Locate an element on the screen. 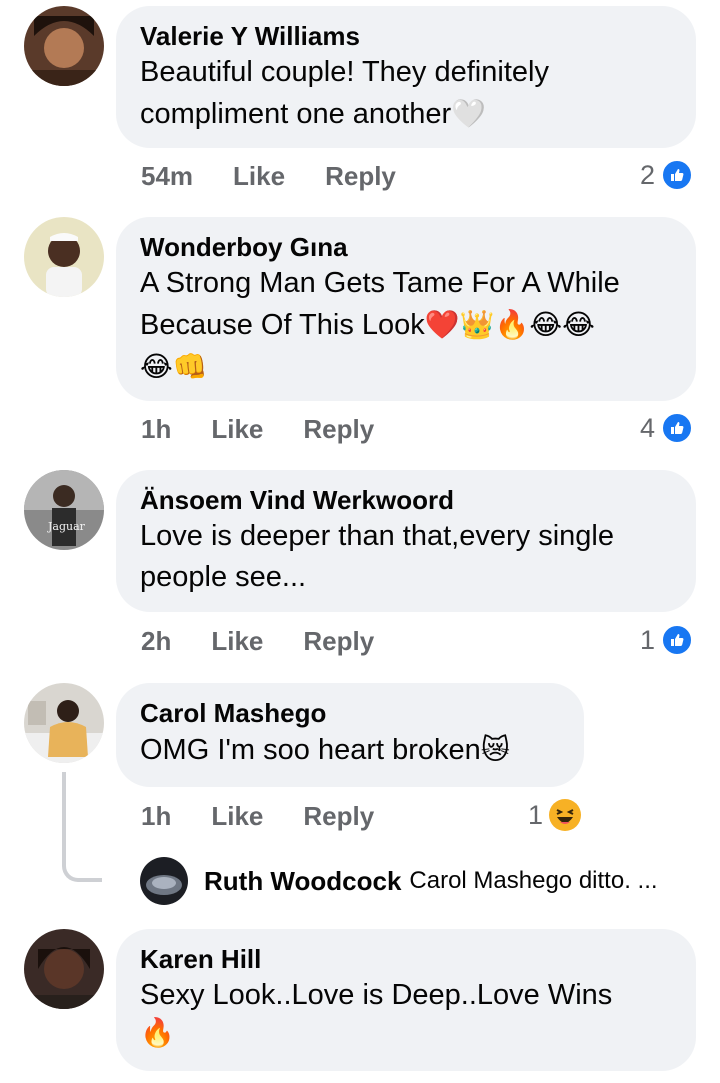  commenter-name: Valerie Y Williams is located at coordinates (406, 36).